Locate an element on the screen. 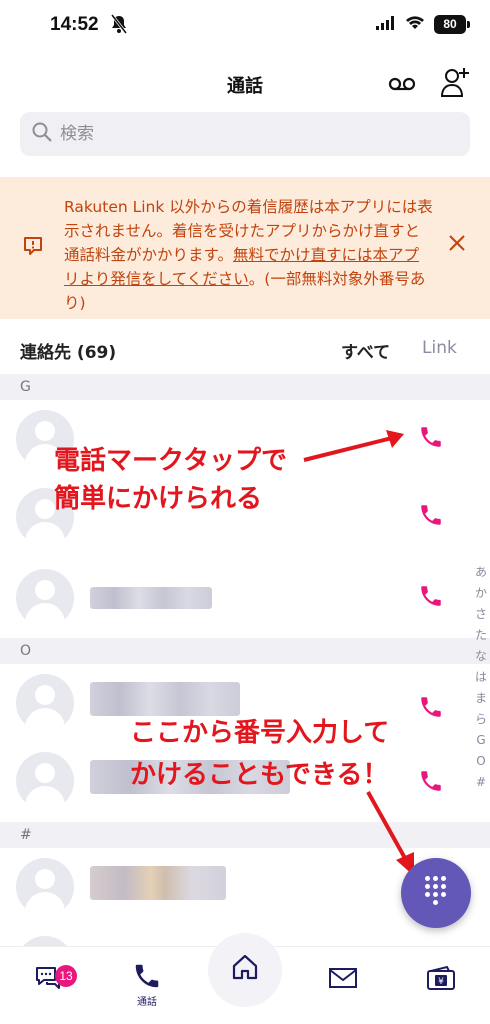 The width and height of the screenshot is (490, 1024). index-letter: た is located at coordinates (481, 635).